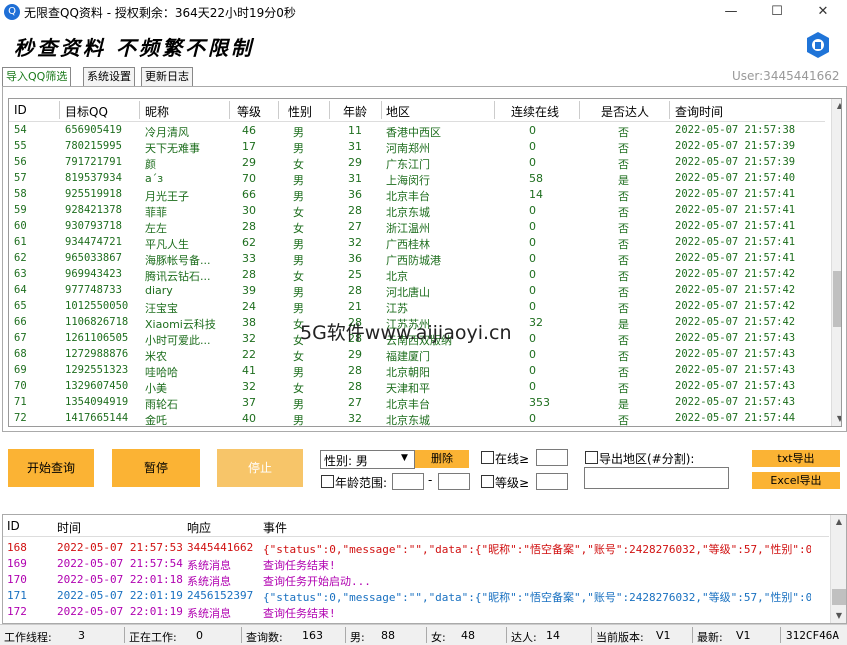  What do you see at coordinates (167, 76) in the screenshot?
I see `tab-changelog: 更新日志` at bounding box center [167, 76].